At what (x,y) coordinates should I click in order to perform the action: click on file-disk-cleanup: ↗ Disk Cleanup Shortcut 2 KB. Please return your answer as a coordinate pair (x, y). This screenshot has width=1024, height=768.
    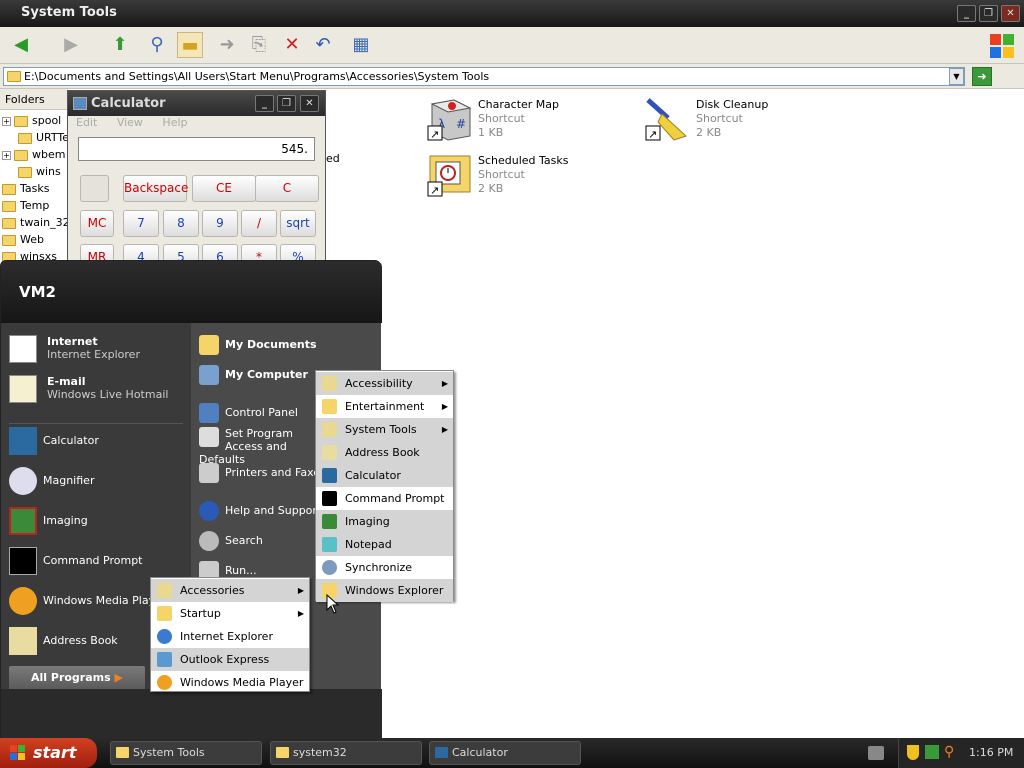
    Looking at the image, I should click on (734, 120).